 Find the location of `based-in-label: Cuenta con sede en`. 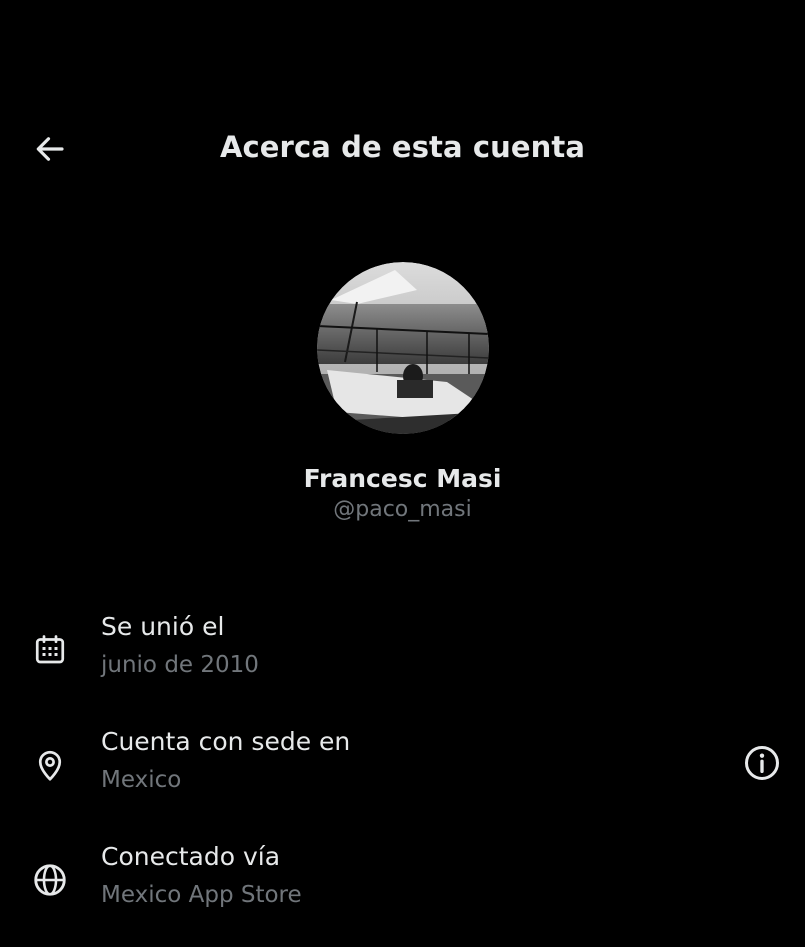

based-in-label: Cuenta con sede en is located at coordinates (226, 741).